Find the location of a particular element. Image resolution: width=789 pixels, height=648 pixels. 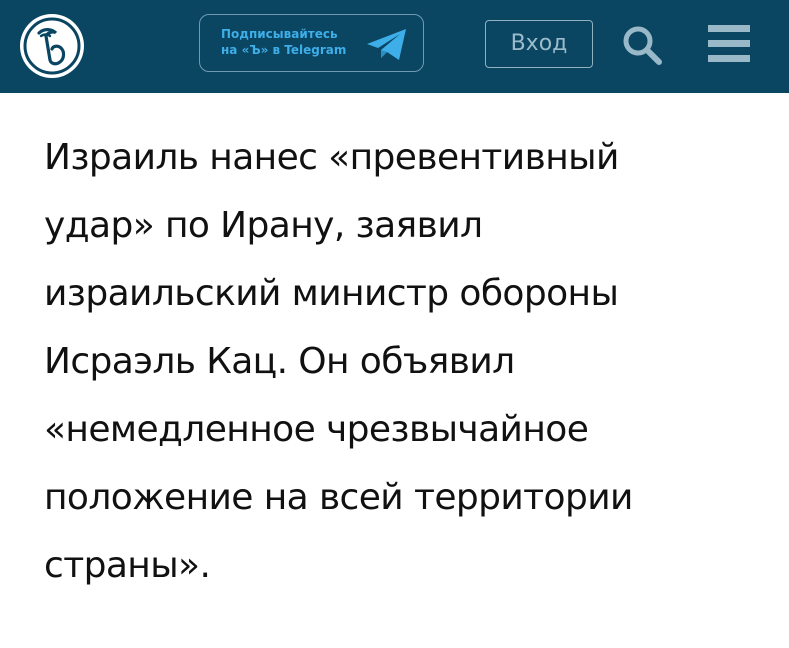

telegram-subscribe-button: Подписывайтесь на «Ъ» в Telegram is located at coordinates (311, 43).